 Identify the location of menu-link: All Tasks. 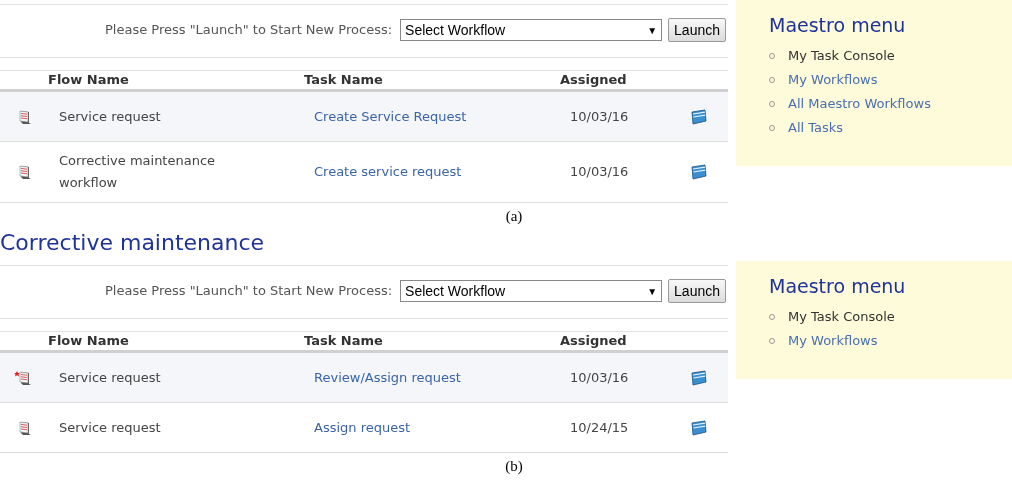
(816, 127).